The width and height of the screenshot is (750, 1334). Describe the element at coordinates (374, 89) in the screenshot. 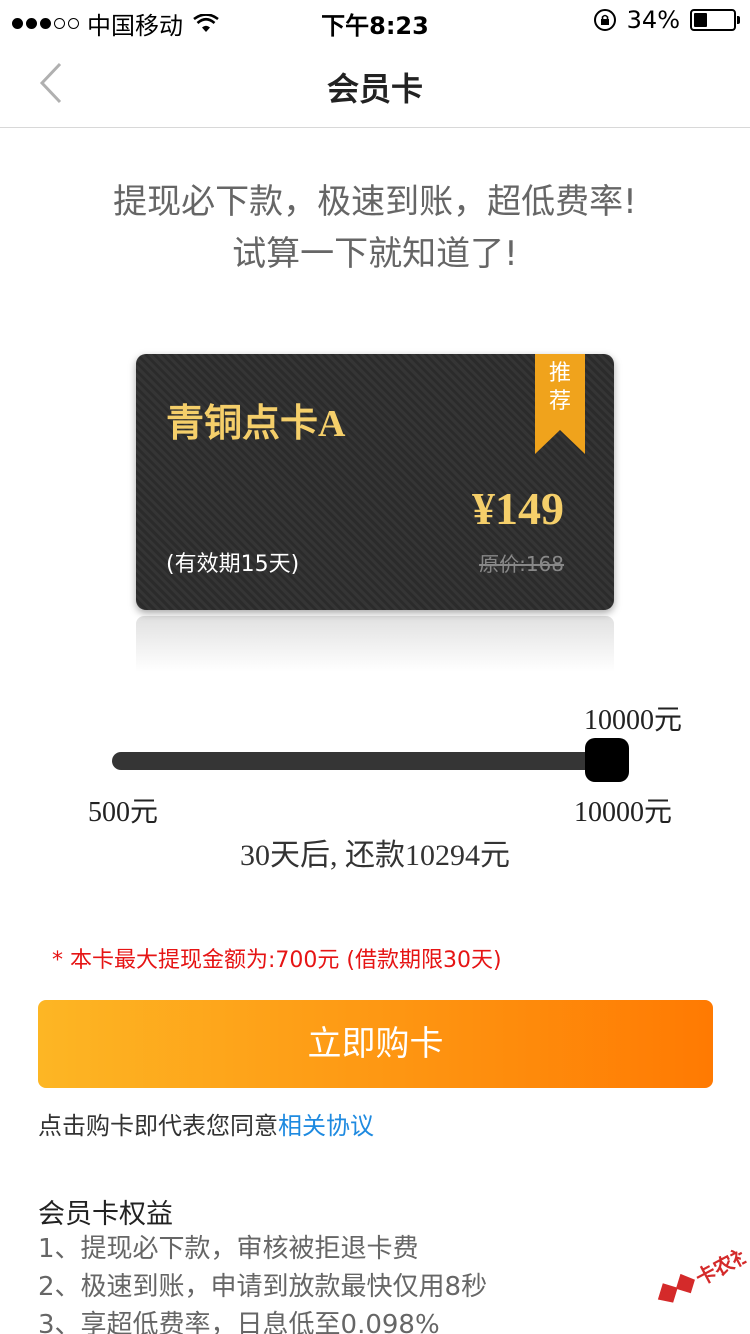

I see `page-title: 会员卡` at that location.